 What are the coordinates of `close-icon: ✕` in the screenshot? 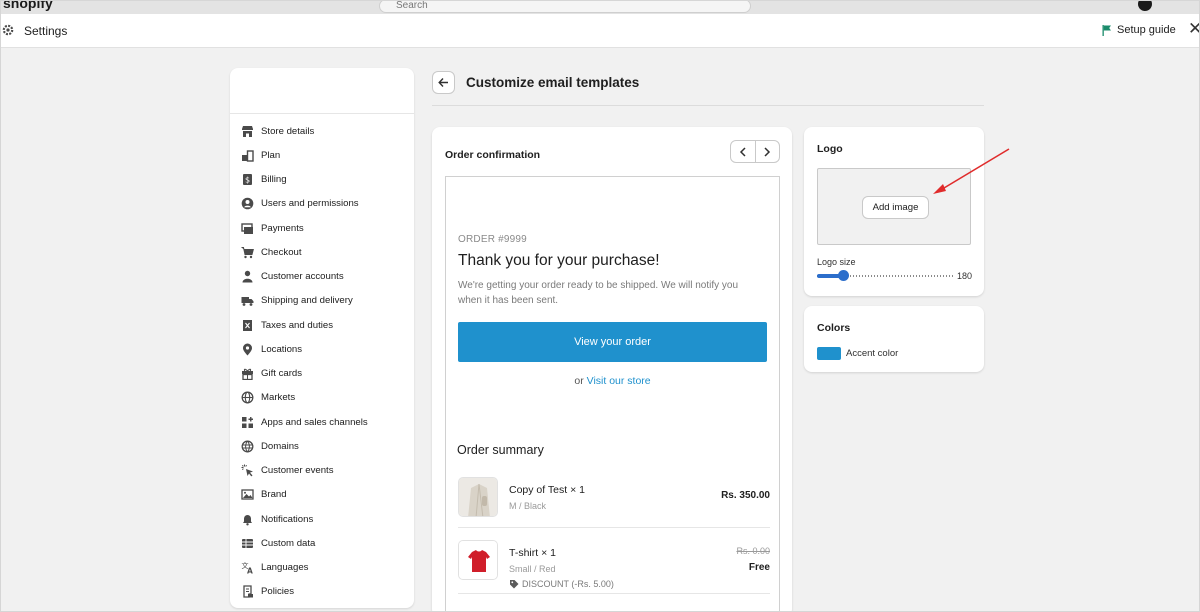 It's located at (1193, 29).